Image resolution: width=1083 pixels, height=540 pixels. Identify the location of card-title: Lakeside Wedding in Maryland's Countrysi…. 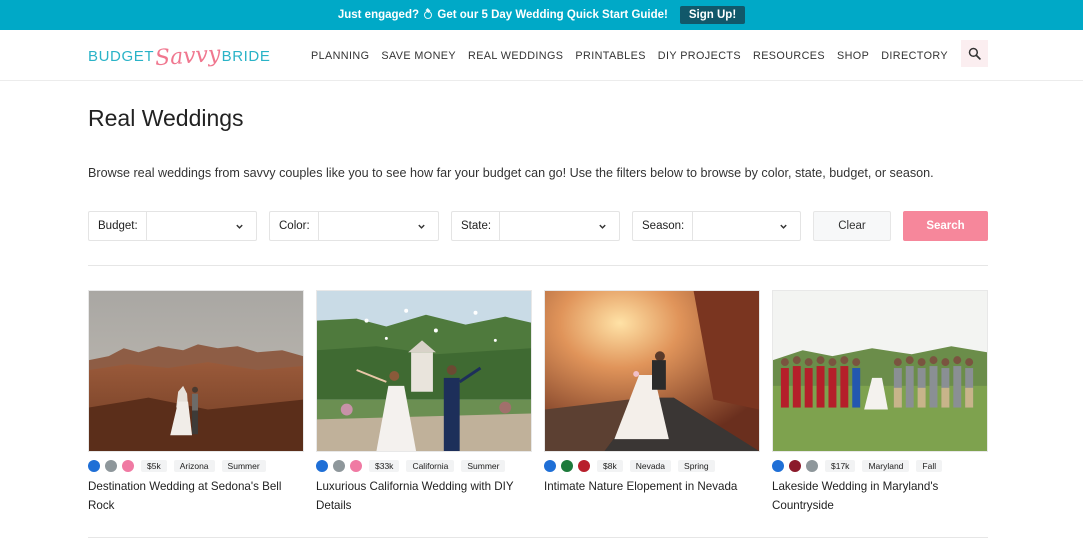
(880, 496).